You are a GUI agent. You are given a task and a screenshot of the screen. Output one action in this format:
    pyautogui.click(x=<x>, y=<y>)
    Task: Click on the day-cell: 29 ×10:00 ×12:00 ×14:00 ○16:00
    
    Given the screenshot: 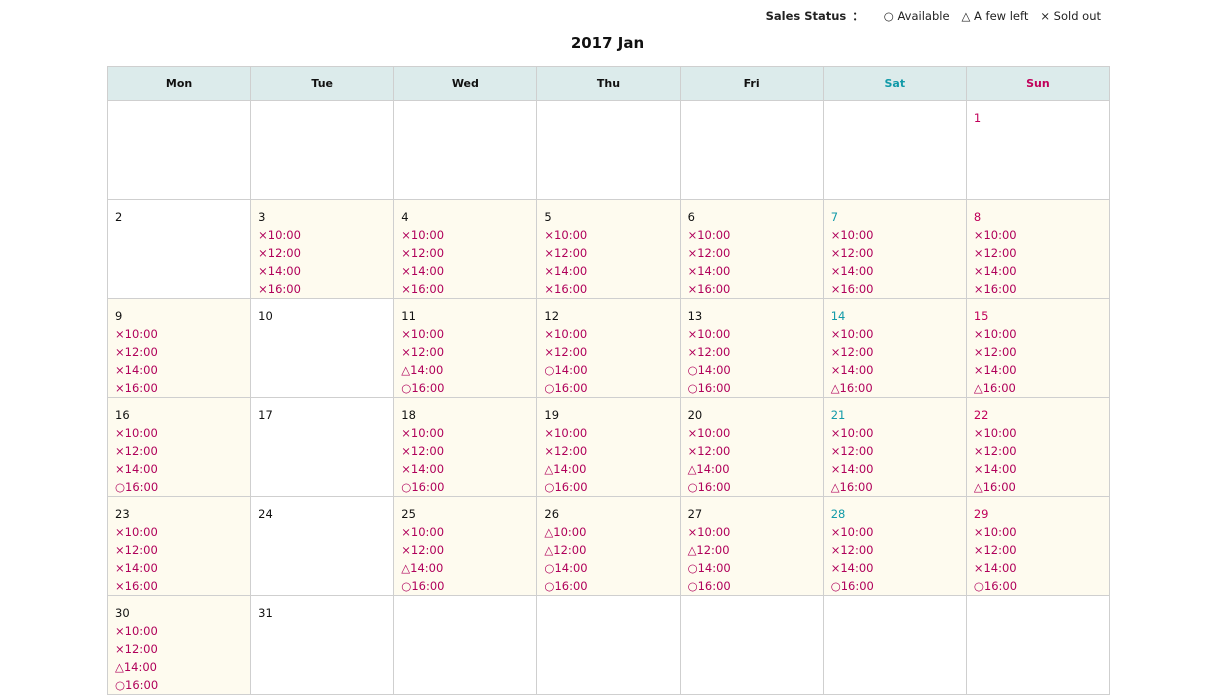 What is the action you would take?
    pyautogui.click(x=1038, y=546)
    